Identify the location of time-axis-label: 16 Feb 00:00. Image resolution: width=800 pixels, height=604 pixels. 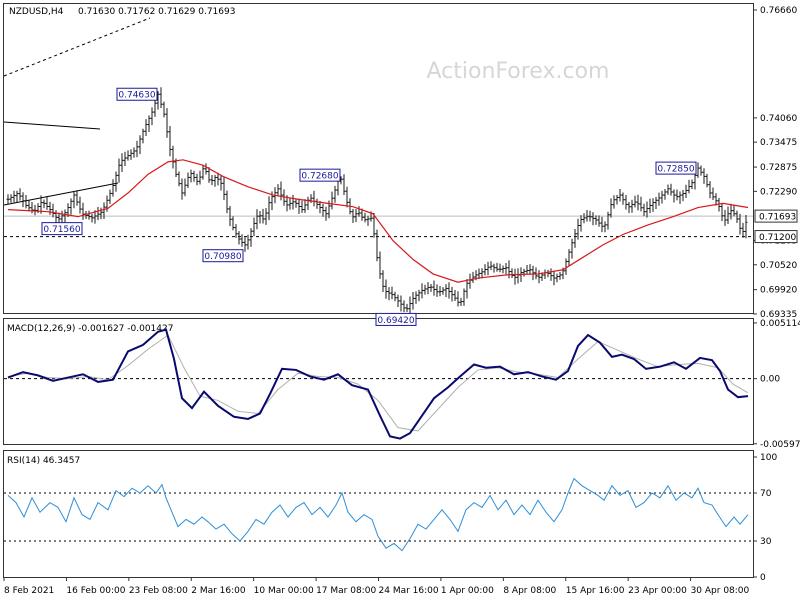
(95, 591).